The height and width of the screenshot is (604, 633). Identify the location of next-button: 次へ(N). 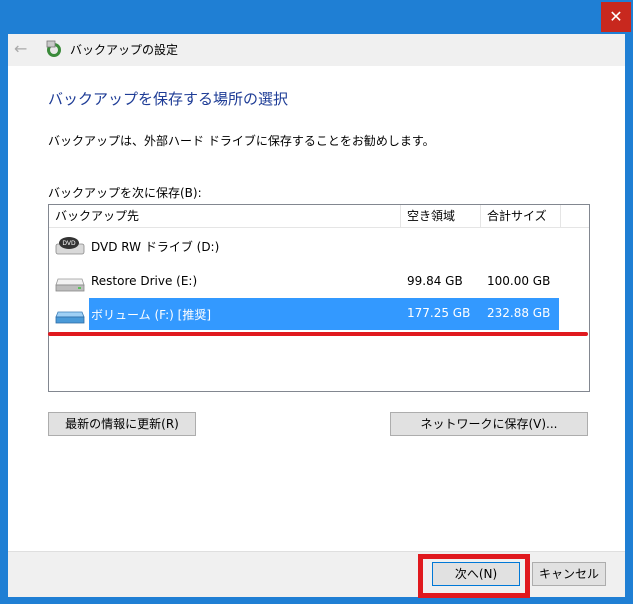
(476, 574).